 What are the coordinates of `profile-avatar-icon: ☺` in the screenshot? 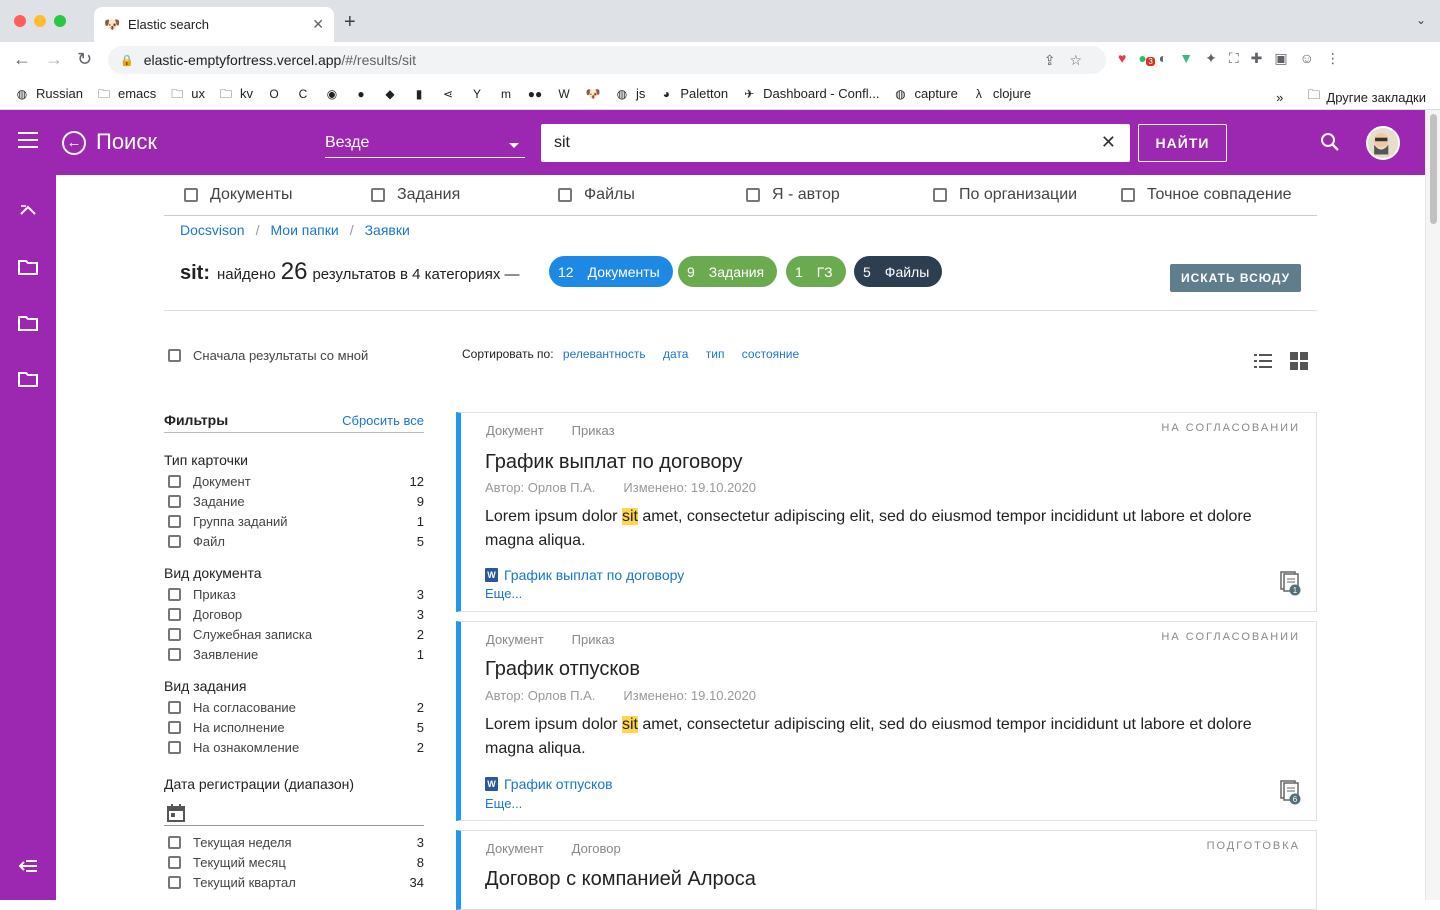 It's located at (1307, 58).